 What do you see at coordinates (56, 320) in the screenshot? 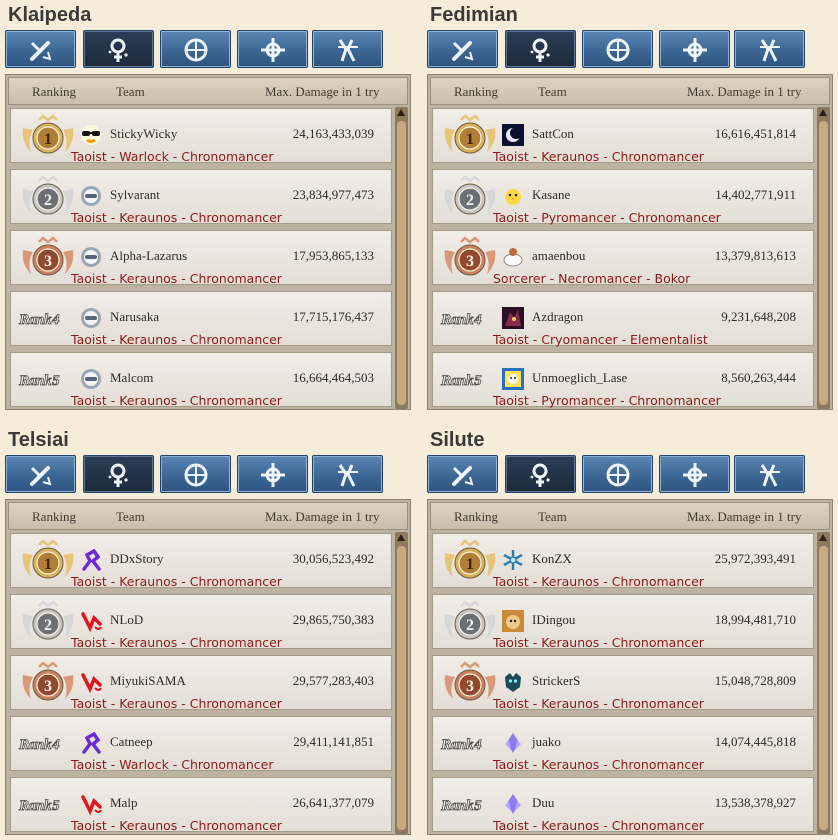
I see `rank-number: 4` at bounding box center [56, 320].